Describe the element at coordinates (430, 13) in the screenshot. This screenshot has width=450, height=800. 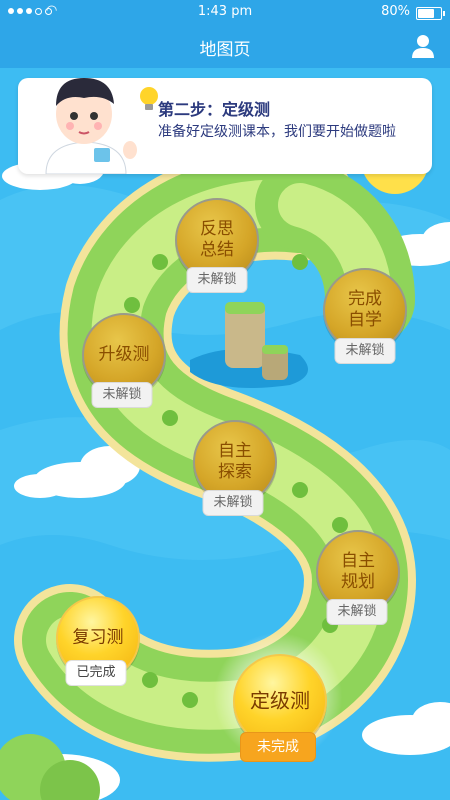
I see `battery-icon` at that location.